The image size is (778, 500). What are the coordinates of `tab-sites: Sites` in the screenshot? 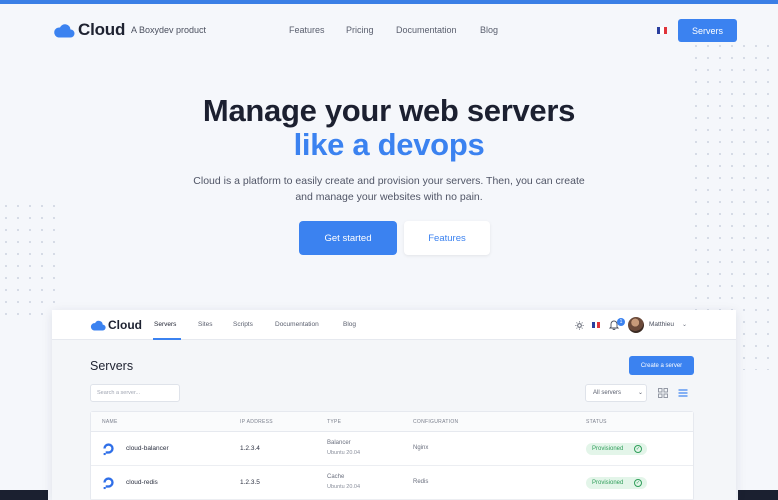 It's located at (205, 324).